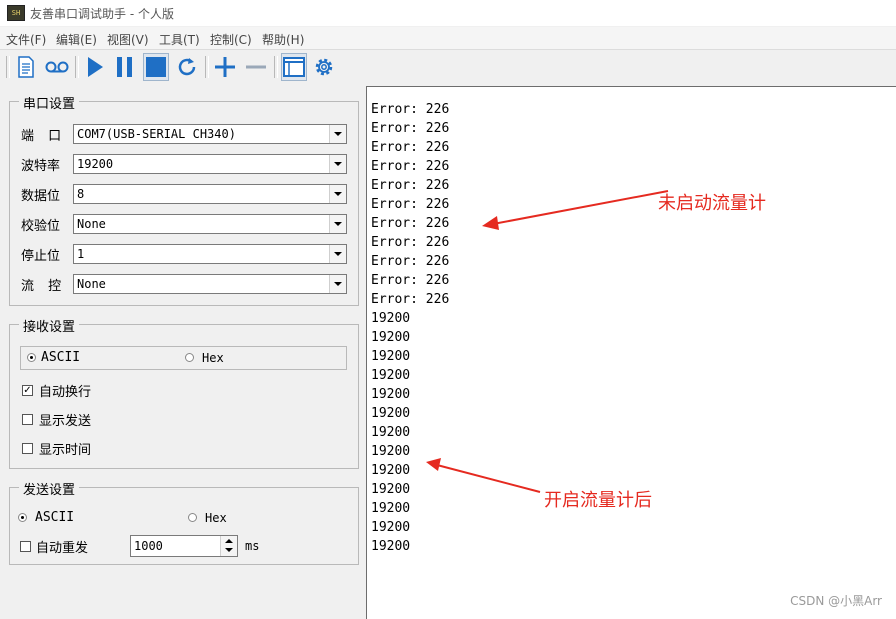  I want to click on new-file-icon, so click(26, 67).